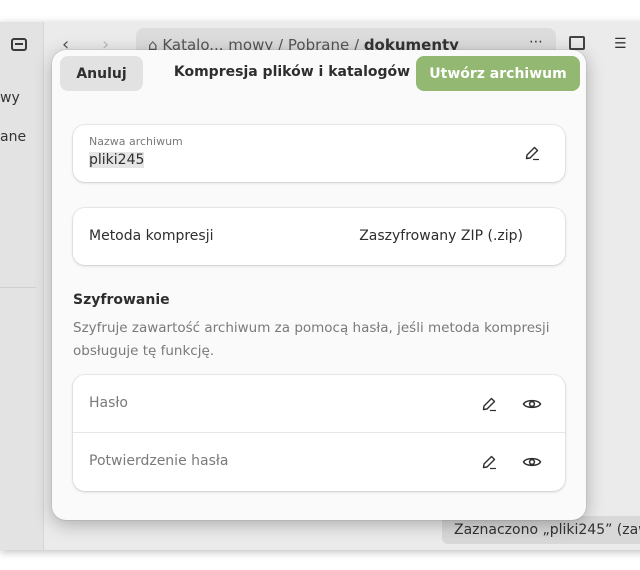  Describe the element at coordinates (319, 153) in the screenshot. I see `archive-name-field: Nazwa archiwum pliki245` at that location.